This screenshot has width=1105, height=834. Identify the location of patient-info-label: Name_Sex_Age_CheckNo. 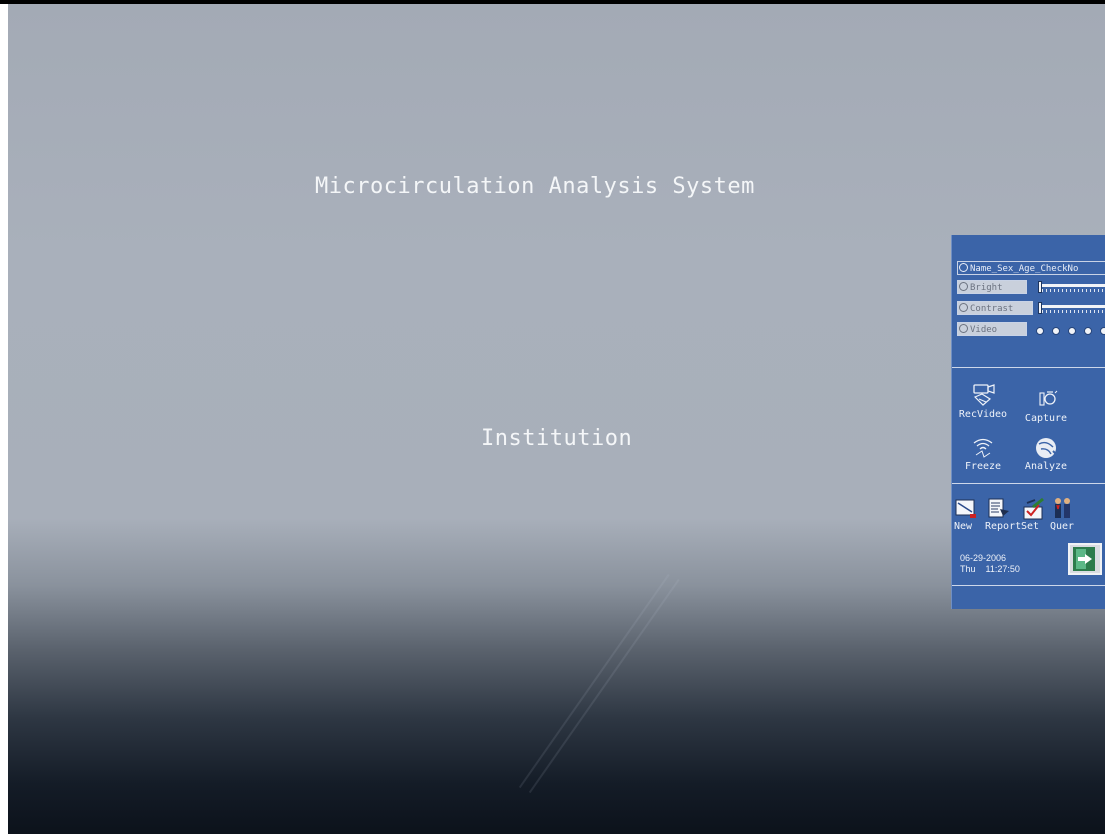
(1024, 269).